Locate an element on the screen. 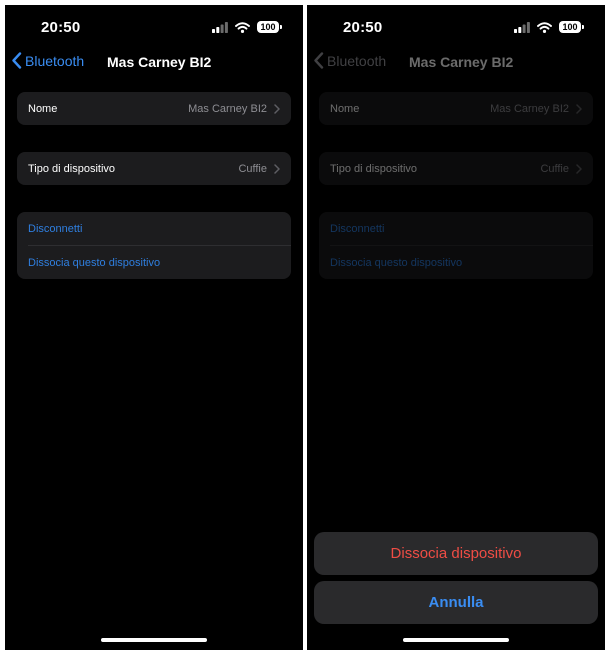 The width and height of the screenshot is (610, 655). forget-device-confirm-button: Dissocia dispositivo is located at coordinates (456, 553).